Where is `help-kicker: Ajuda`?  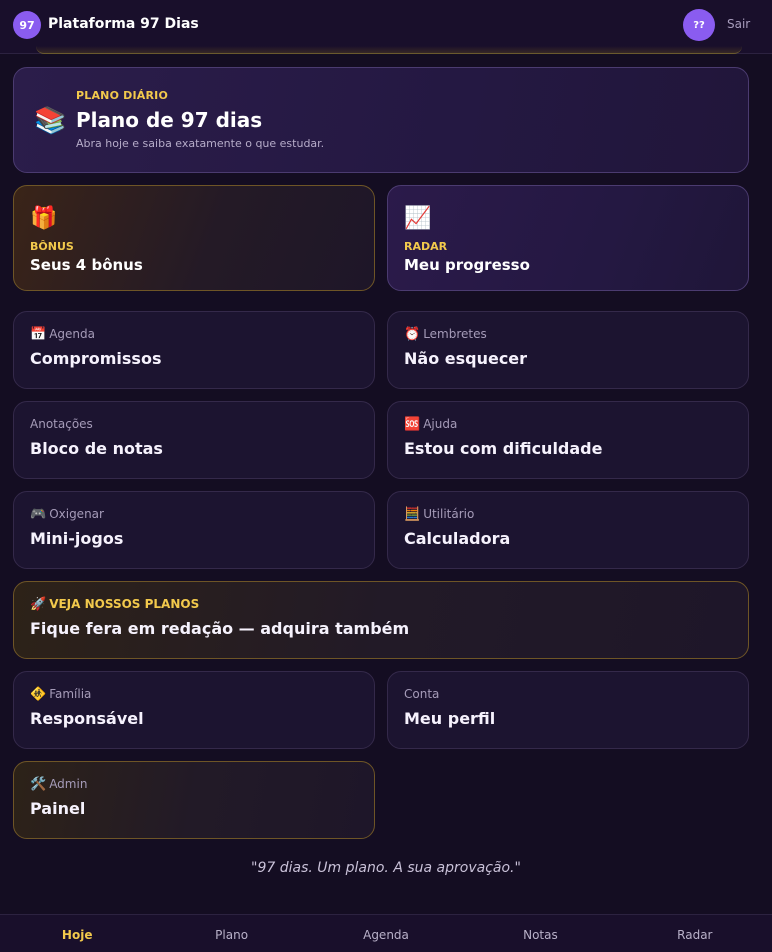 help-kicker: Ajuda is located at coordinates (440, 424).